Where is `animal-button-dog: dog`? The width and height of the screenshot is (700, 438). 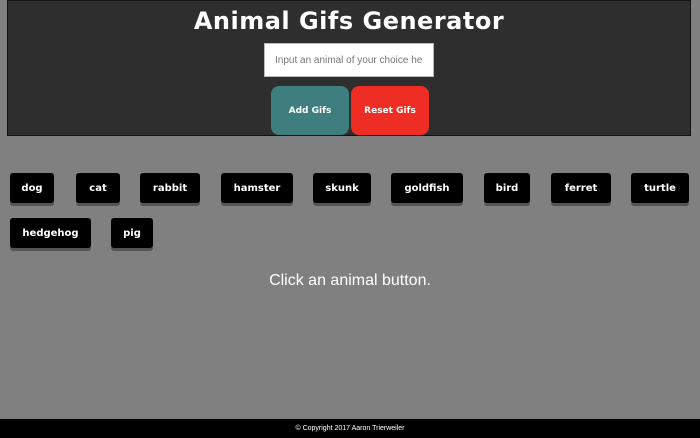 animal-button-dog: dog is located at coordinates (32, 188).